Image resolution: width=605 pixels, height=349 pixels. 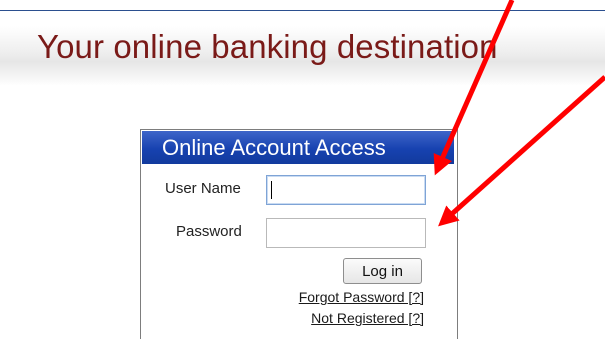 I want to click on password-input, so click(x=346, y=233).